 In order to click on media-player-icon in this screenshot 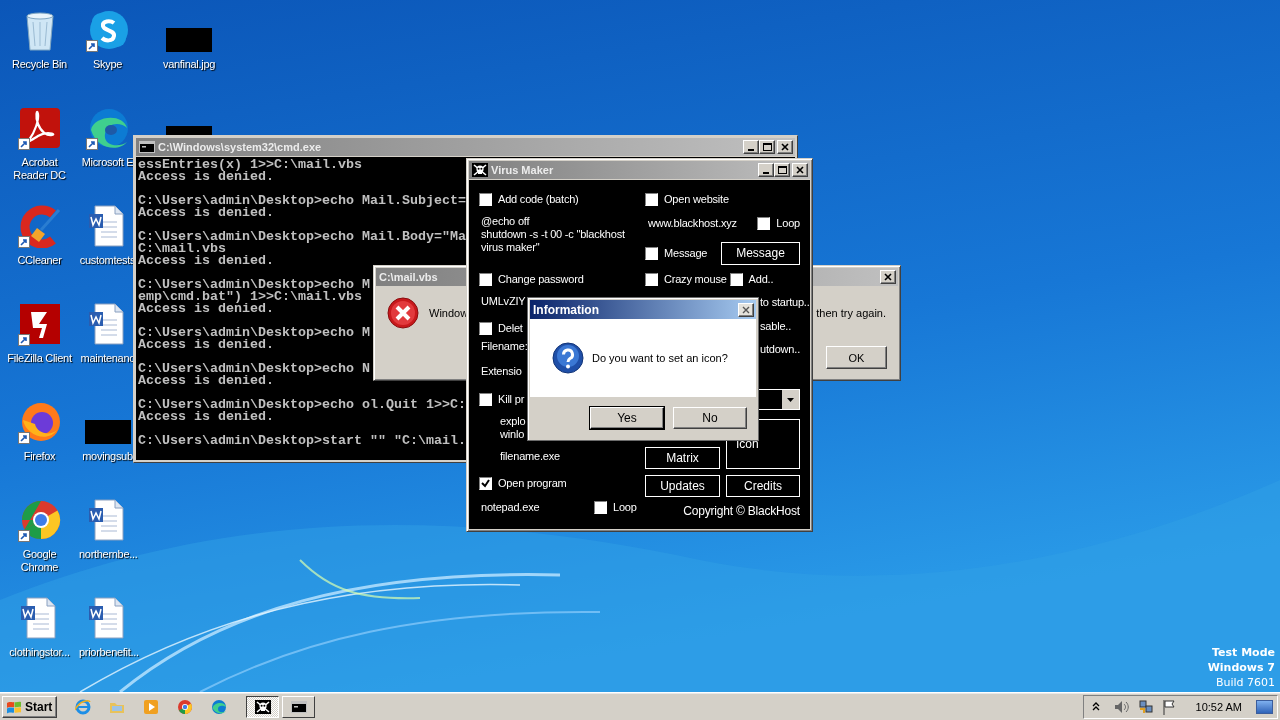, I will do `click(151, 706)`.